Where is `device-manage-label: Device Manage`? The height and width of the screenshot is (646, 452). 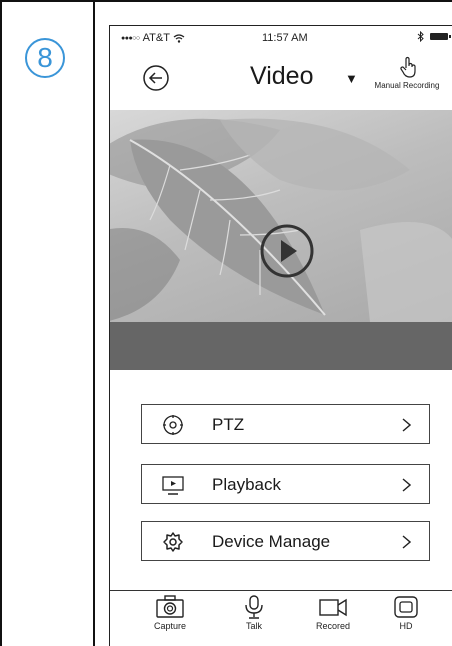 device-manage-label: Device Manage is located at coordinates (271, 541).